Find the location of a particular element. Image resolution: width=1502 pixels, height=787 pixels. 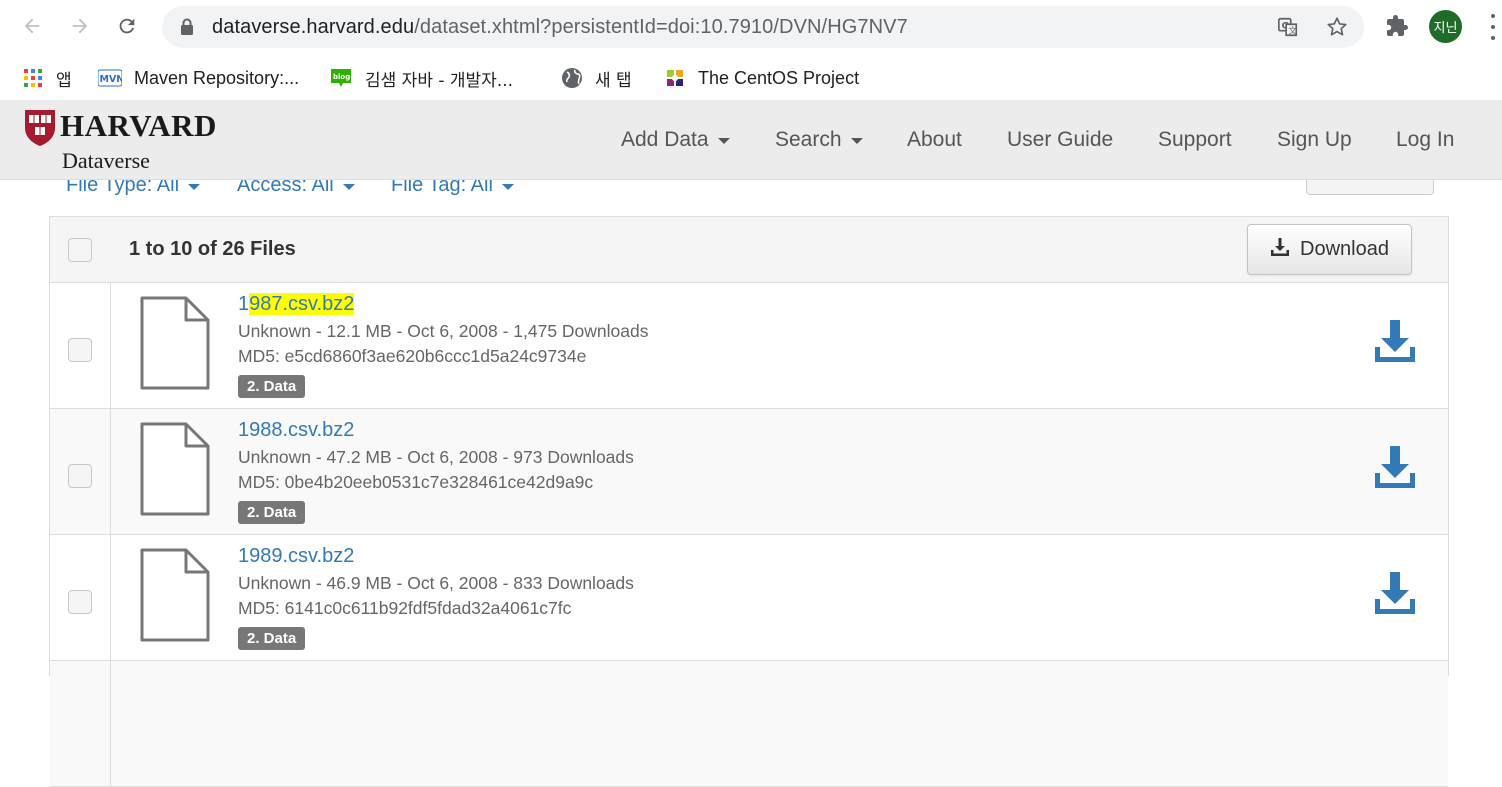

files-table-header: 1 to 10 of 26 Files Download is located at coordinates (749, 250).